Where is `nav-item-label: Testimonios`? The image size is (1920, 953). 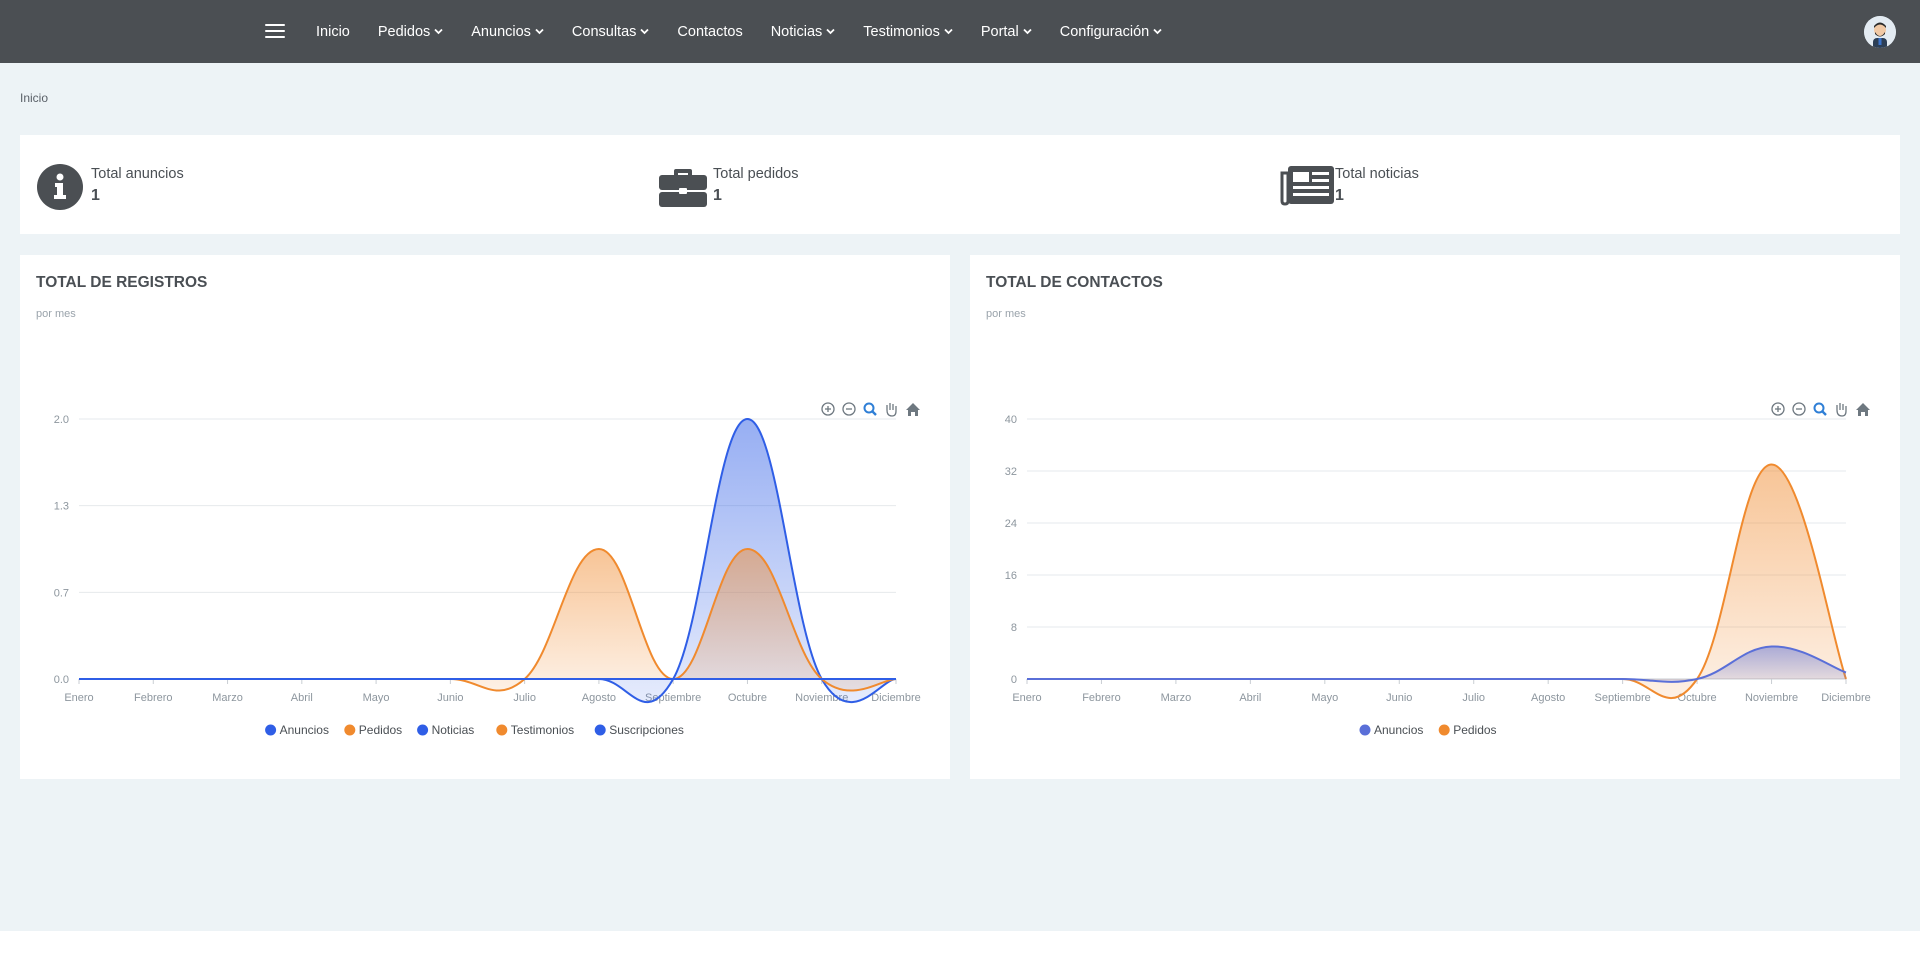
nav-item-label: Testimonios is located at coordinates (901, 31).